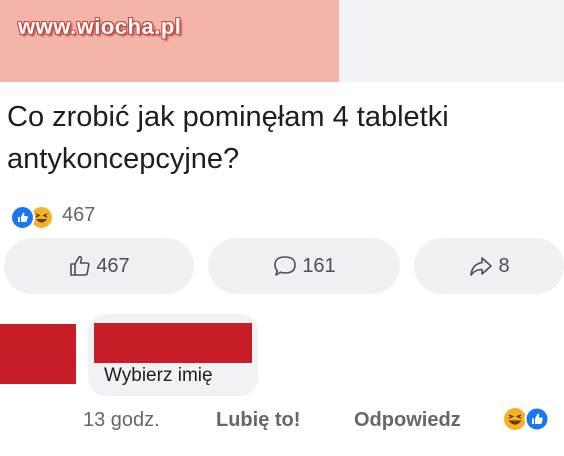  Describe the element at coordinates (38, 354) in the screenshot. I see `avatar` at that location.